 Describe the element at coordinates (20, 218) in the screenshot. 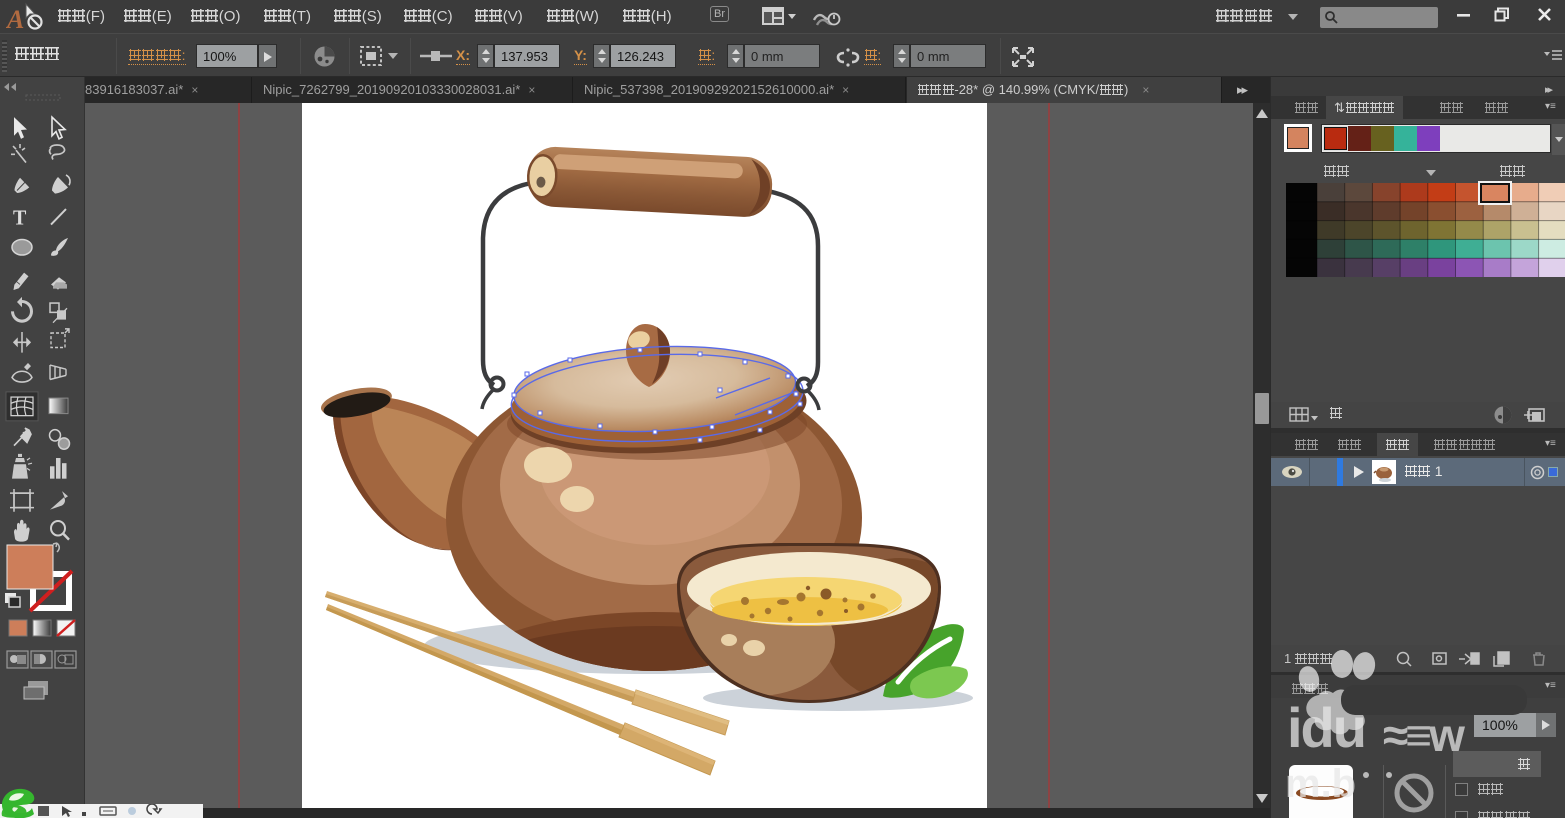

I see `svg-text: T` at that location.